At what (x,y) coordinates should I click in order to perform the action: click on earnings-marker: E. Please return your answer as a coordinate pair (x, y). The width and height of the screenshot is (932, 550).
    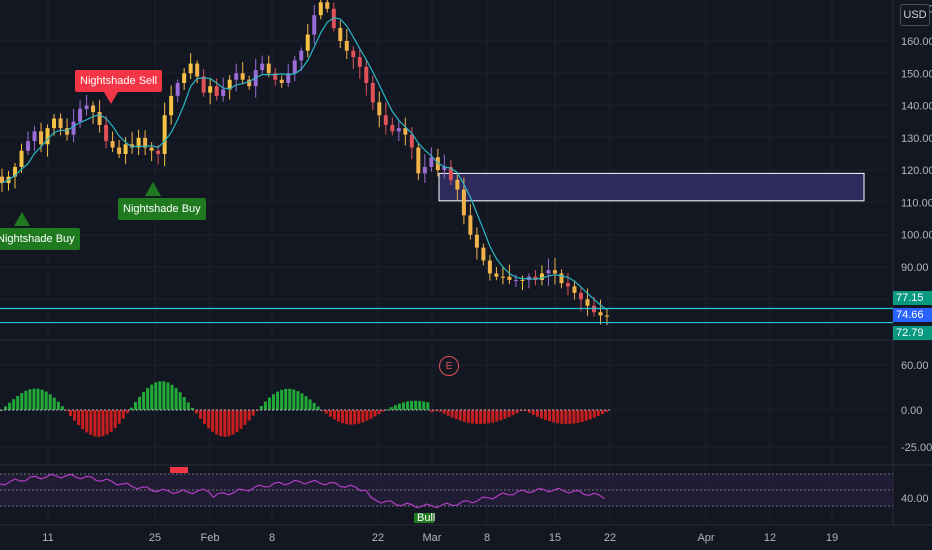
    Looking at the image, I should click on (449, 366).